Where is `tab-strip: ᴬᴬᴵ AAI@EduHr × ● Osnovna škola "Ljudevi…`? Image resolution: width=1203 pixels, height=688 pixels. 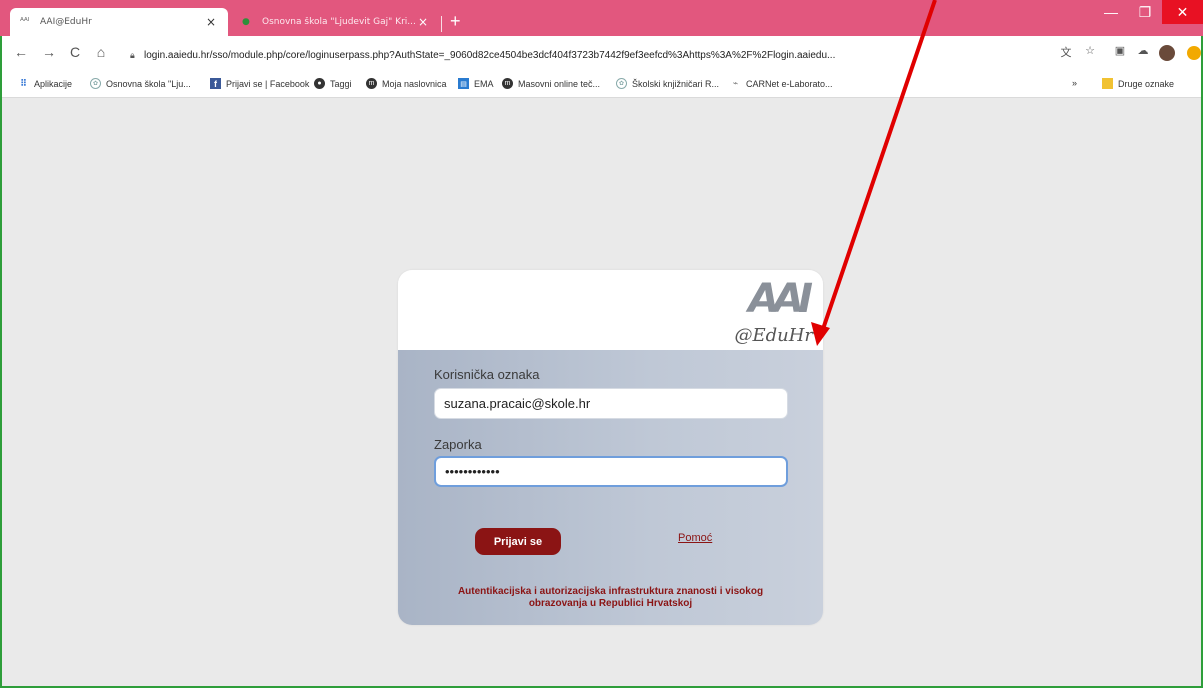 tab-strip: ᴬᴬᴵ AAI@EduHr × ● Osnovna škola "Ljudevi… is located at coordinates (601, 18).